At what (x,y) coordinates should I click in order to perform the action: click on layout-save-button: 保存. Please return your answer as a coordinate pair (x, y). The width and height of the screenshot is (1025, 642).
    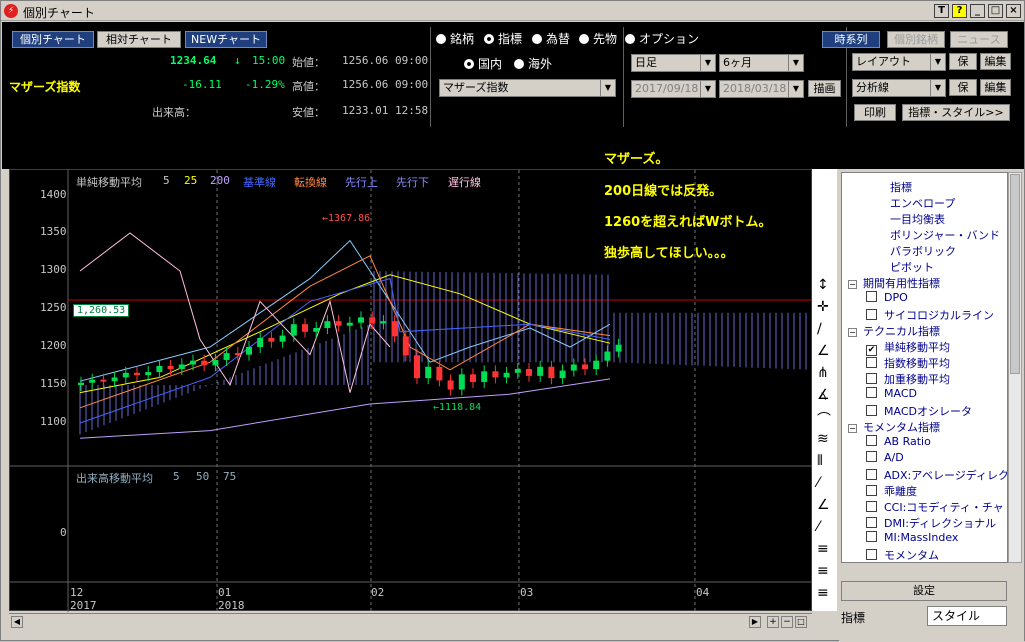
    Looking at the image, I should click on (963, 68).